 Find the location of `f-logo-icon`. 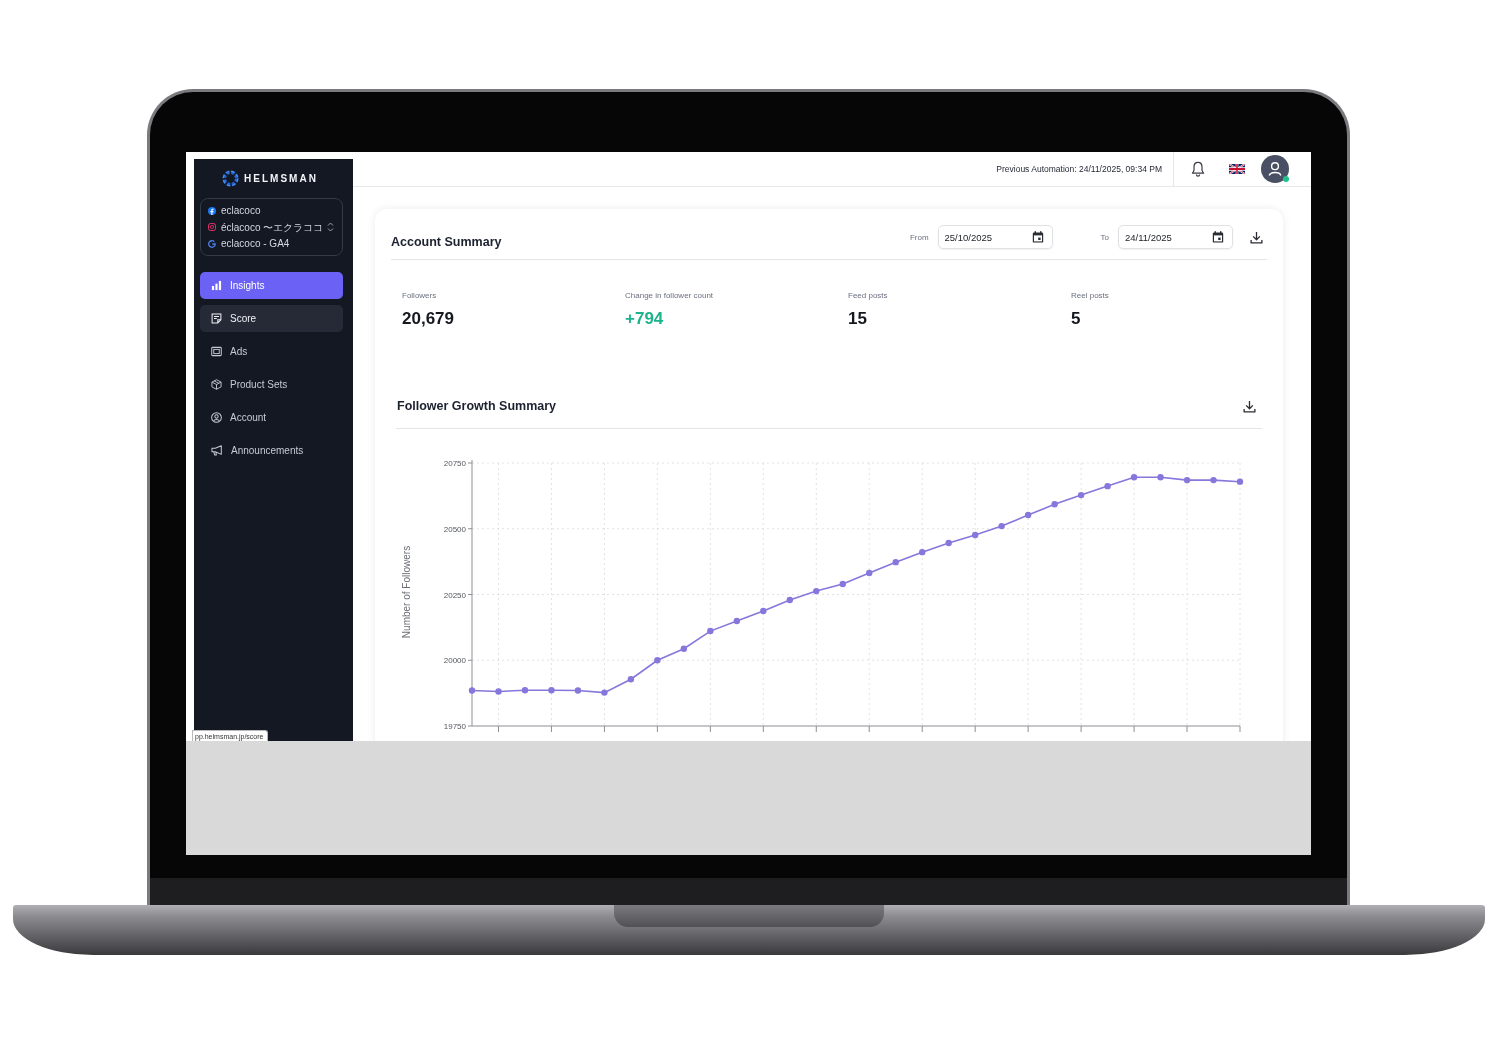

f-logo-icon is located at coordinates (212, 210).